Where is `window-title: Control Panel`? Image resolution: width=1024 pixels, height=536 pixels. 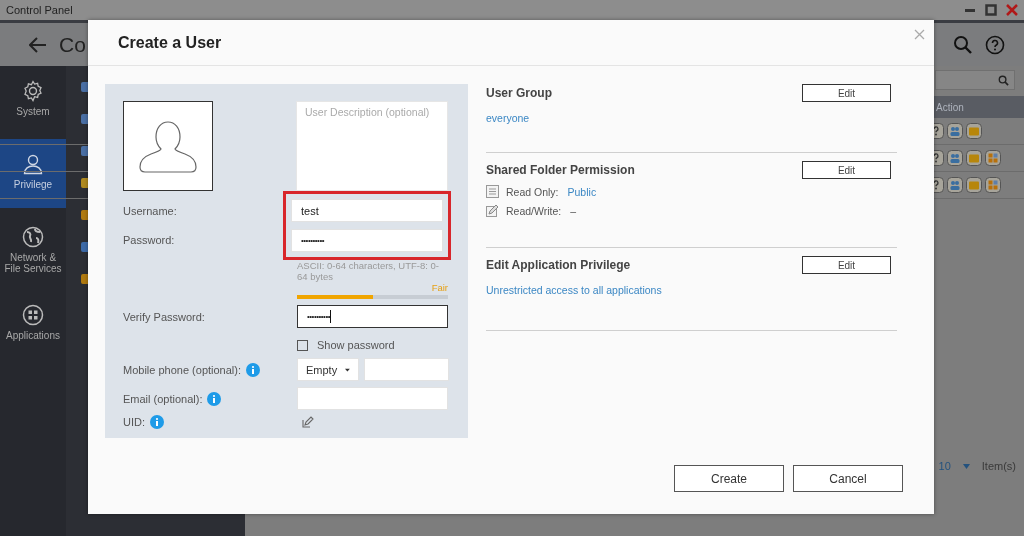 window-title: Control Panel is located at coordinates (39, 10).